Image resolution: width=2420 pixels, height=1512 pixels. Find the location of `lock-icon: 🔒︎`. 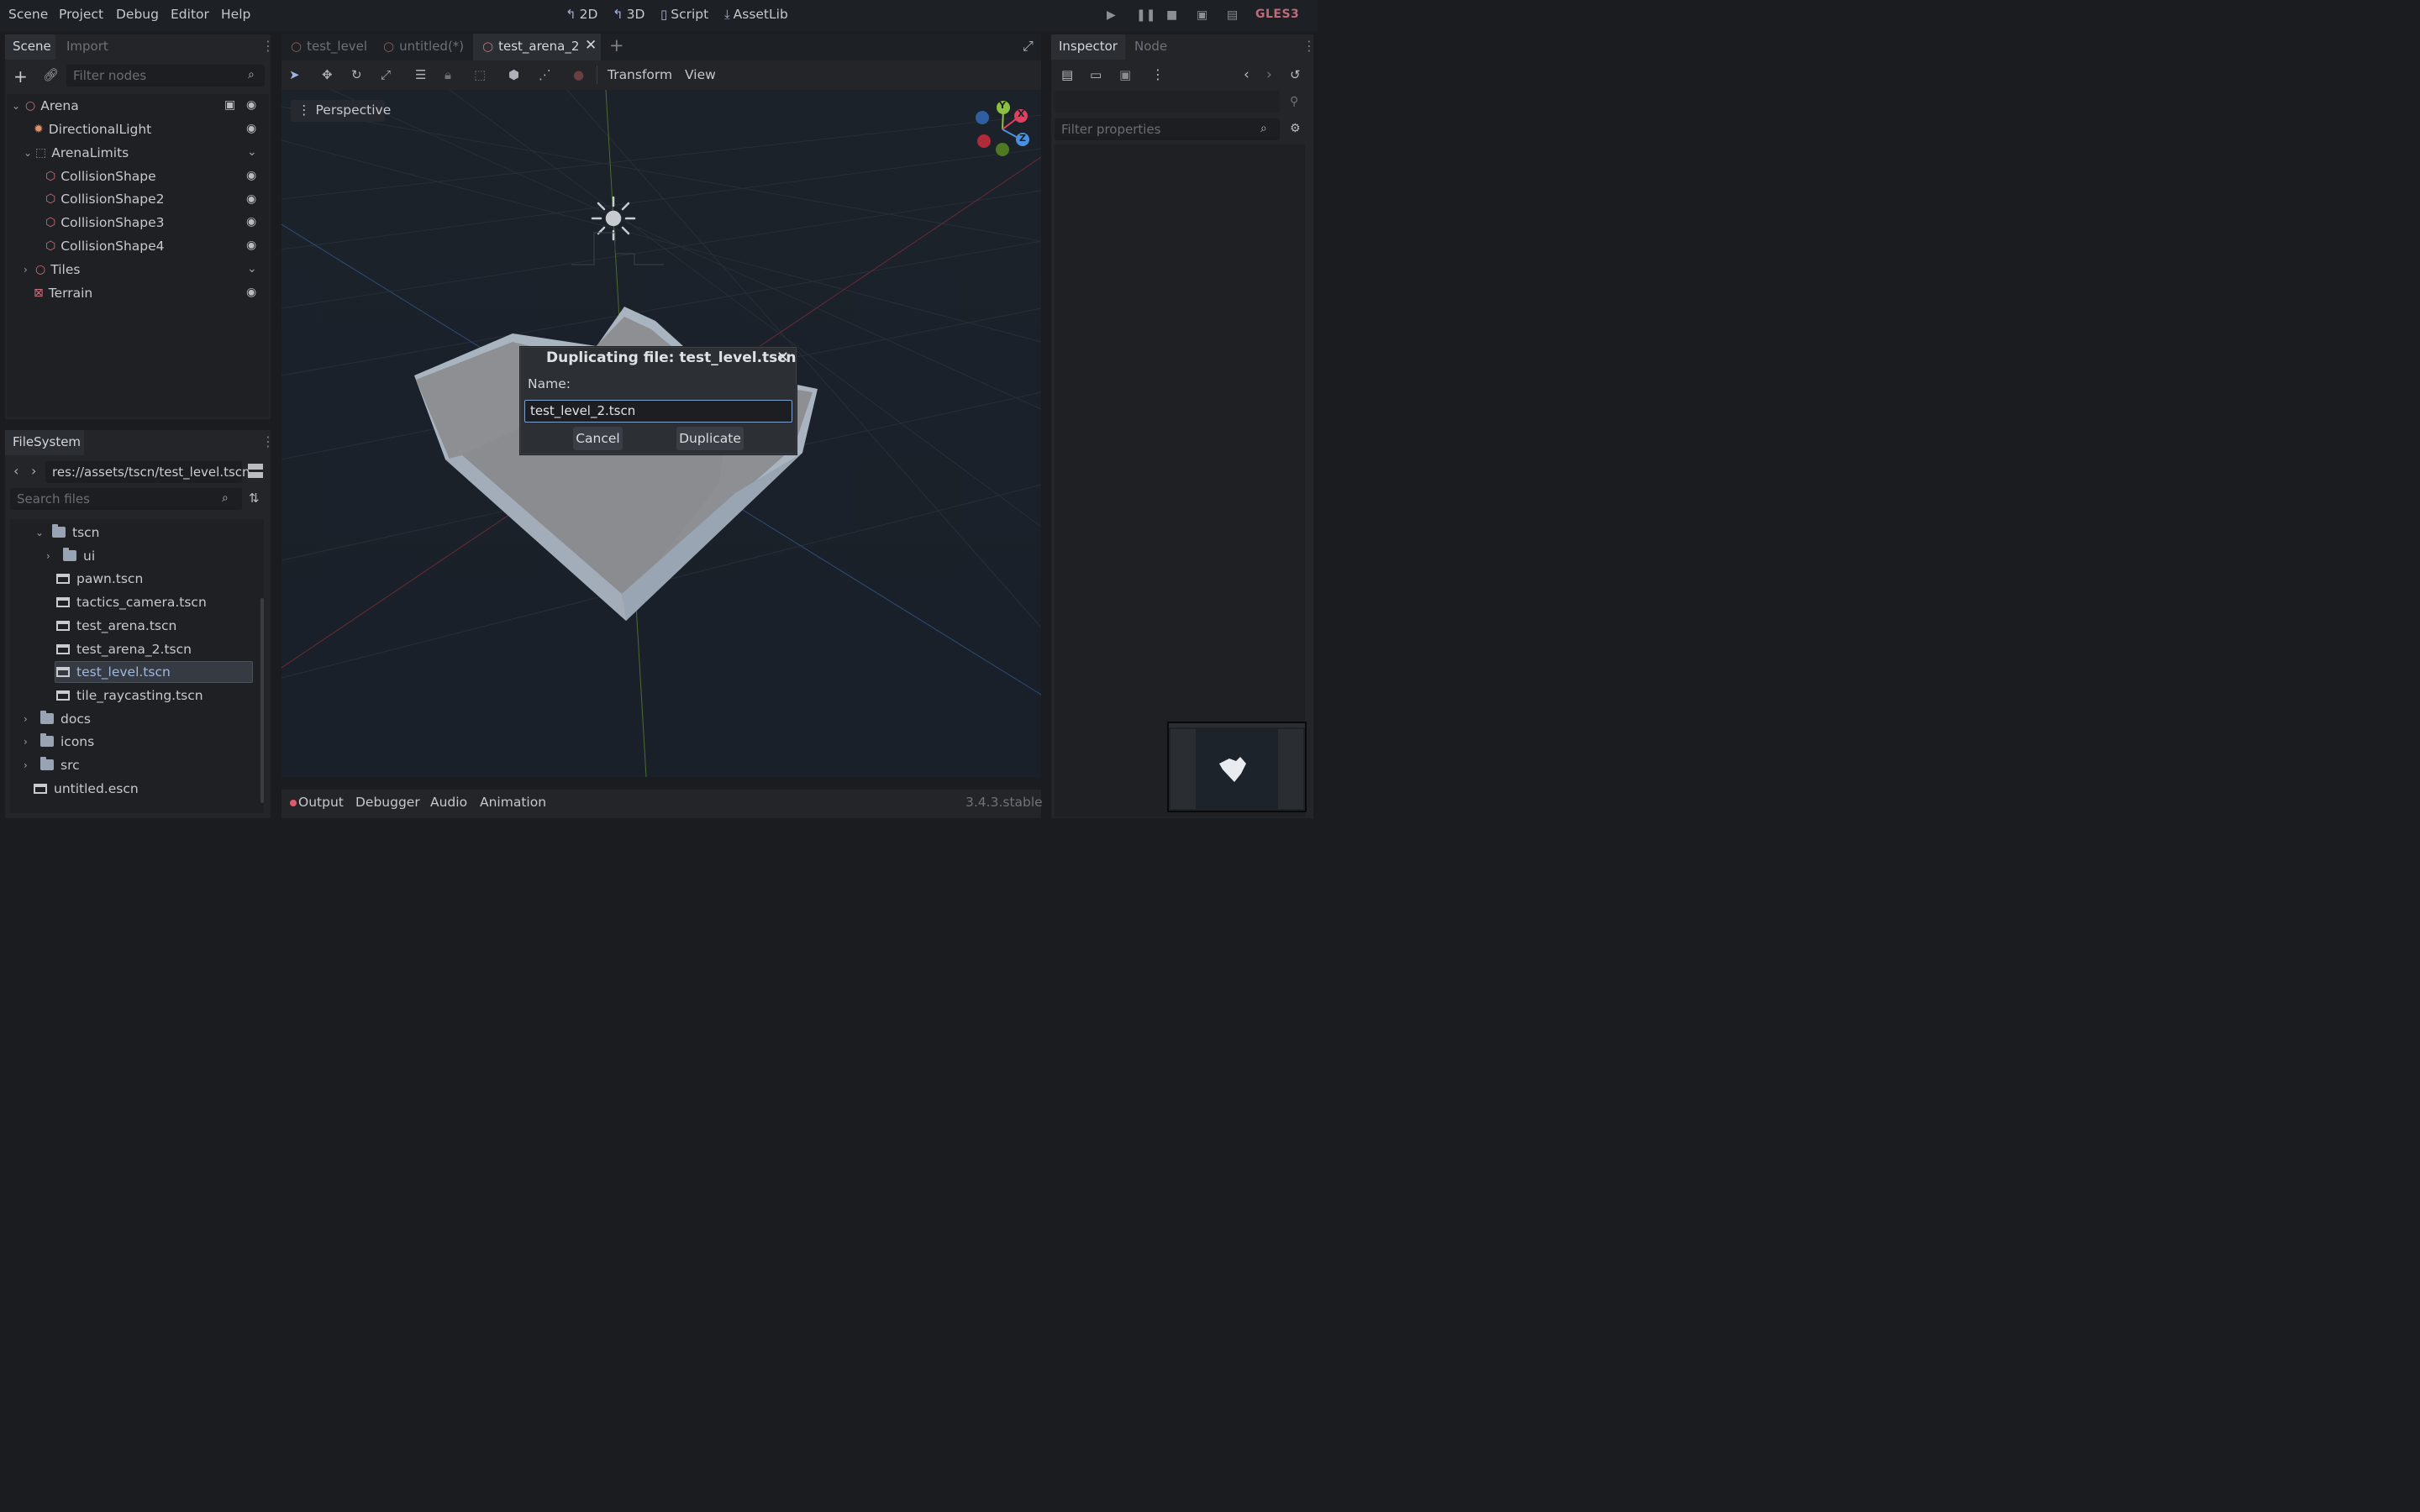

lock-icon: 🔒︎ is located at coordinates (448, 74).